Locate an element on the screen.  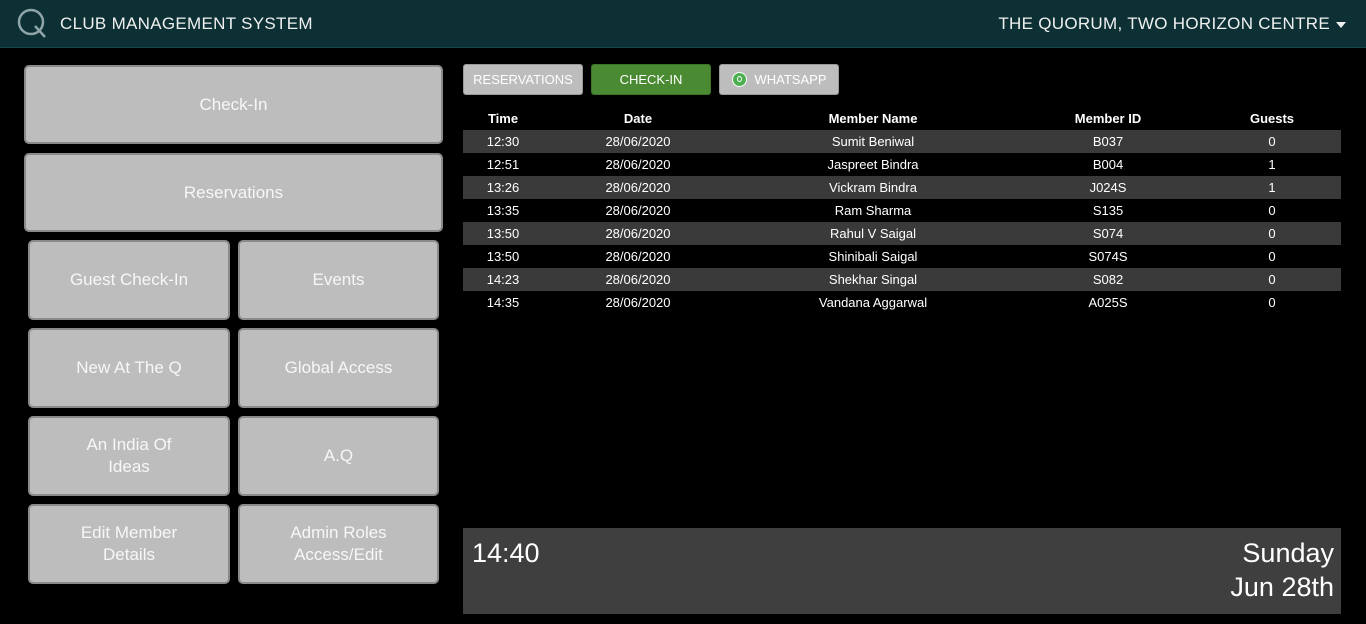
table-row: 13:50 28/06/2020 Rahul V Saigal S074 0 is located at coordinates (902, 233).